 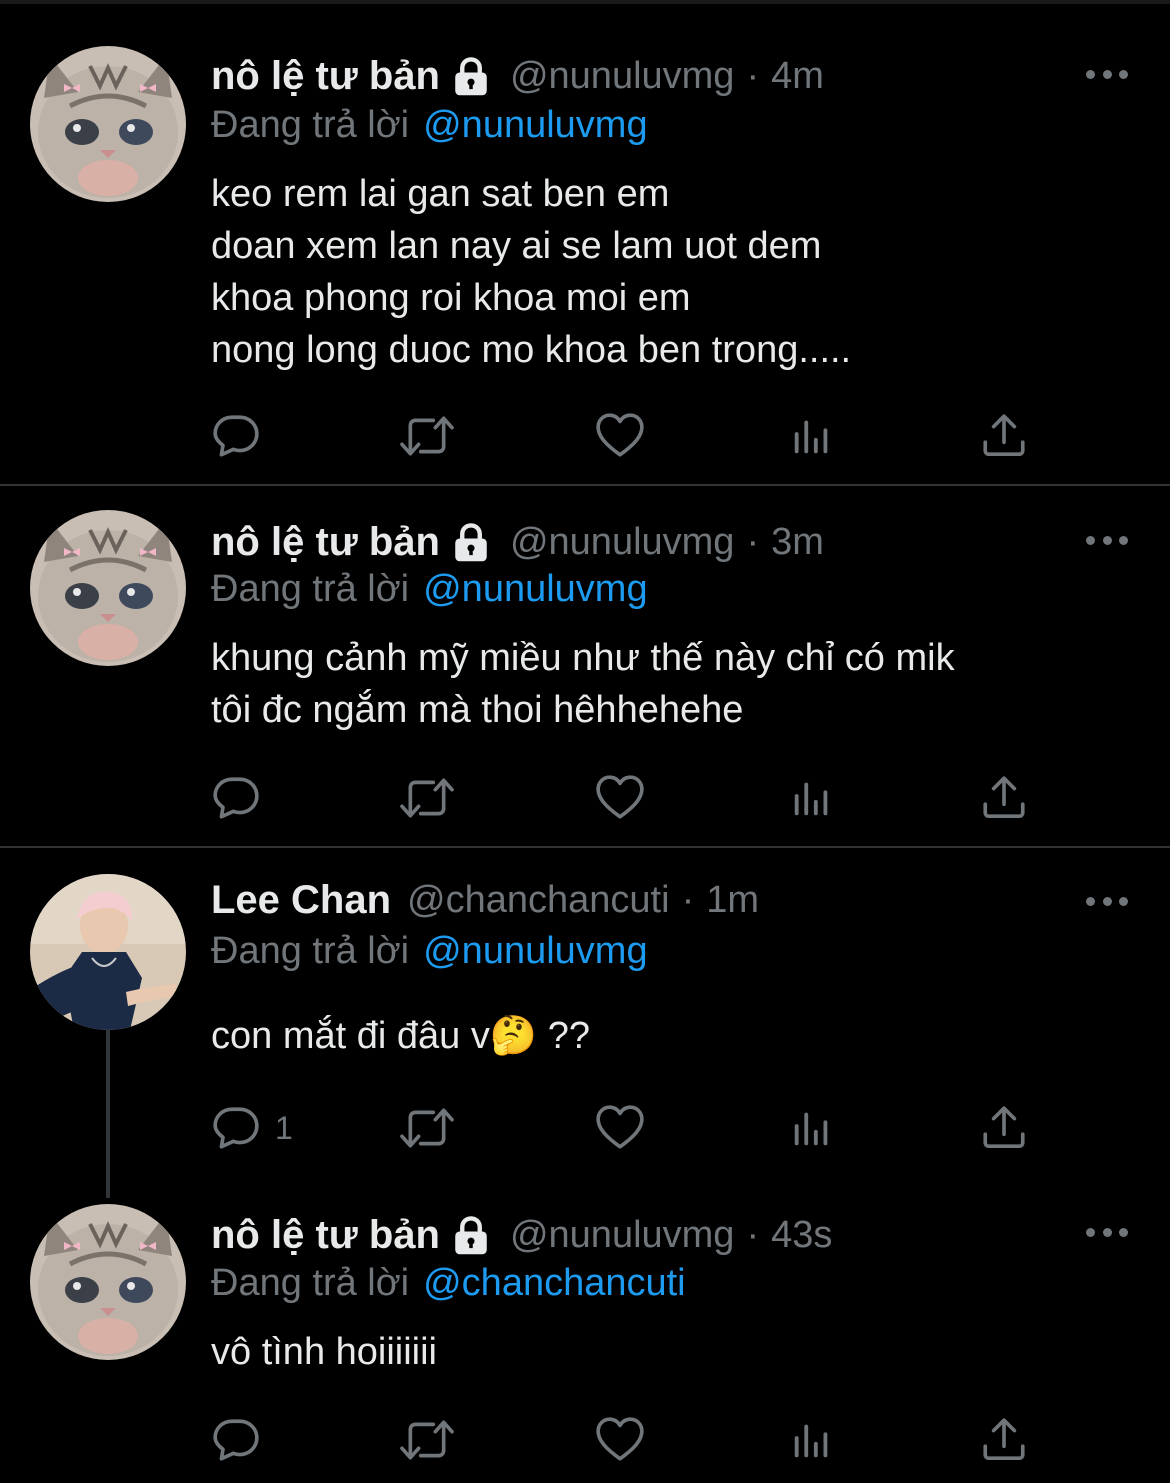 I want to click on tweet-line: keo rem lai gan sat ben em, so click(x=440, y=194).